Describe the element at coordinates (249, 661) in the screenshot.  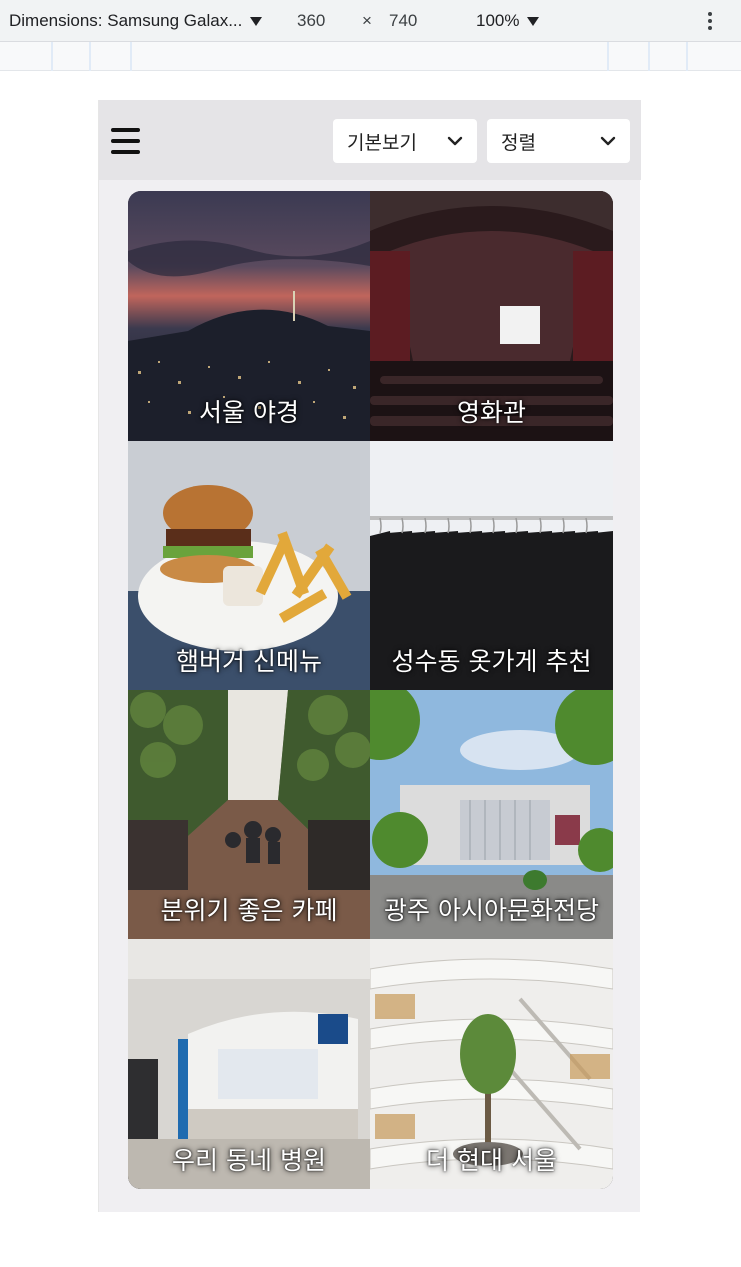
I see `card-title: 햄버거 신메뉴` at that location.